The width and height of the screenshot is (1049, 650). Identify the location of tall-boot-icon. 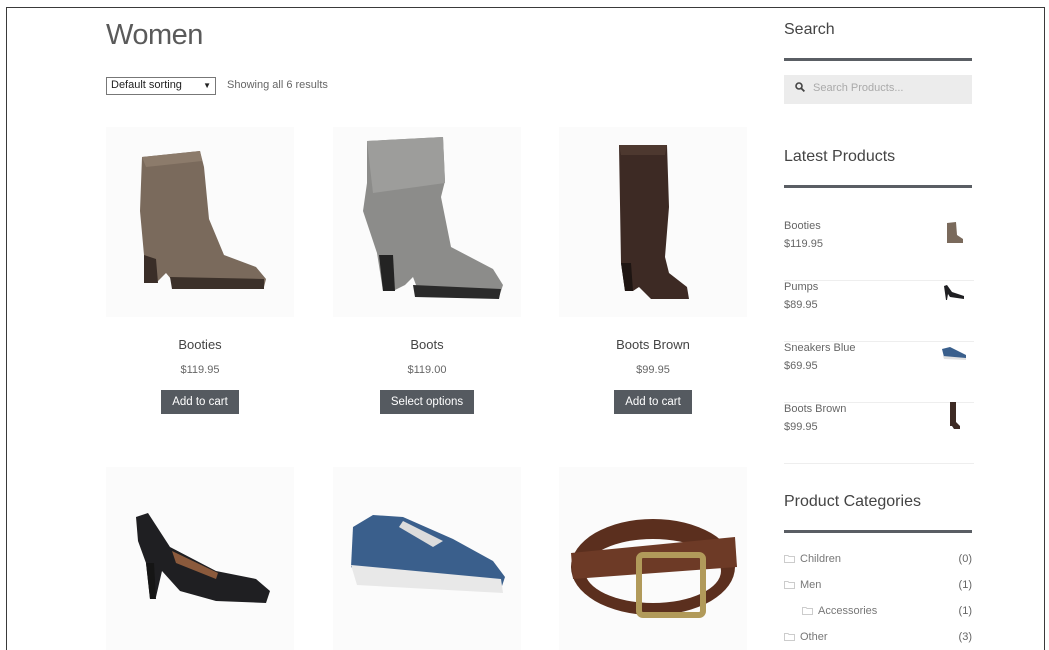
(654, 222).